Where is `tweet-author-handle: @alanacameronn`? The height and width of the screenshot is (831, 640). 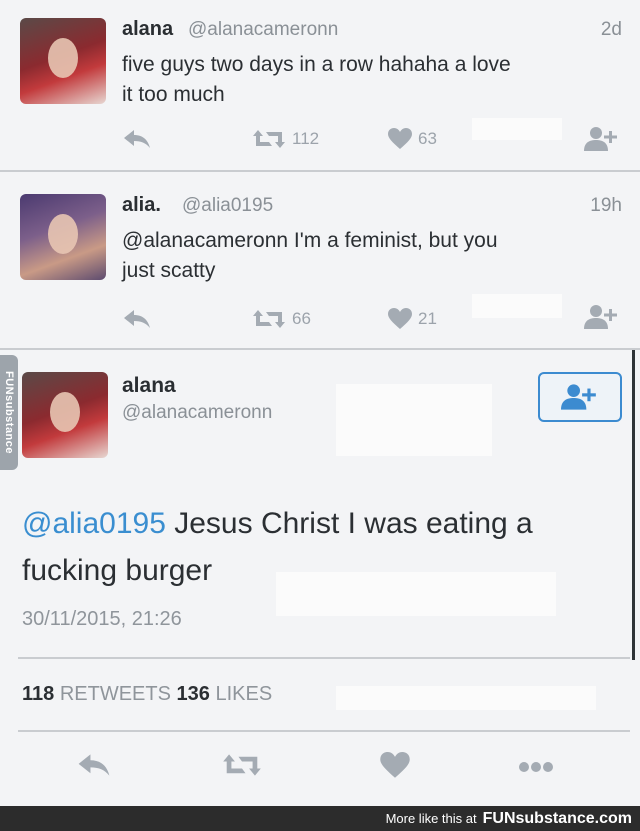 tweet-author-handle: @alanacameronn is located at coordinates (263, 30).